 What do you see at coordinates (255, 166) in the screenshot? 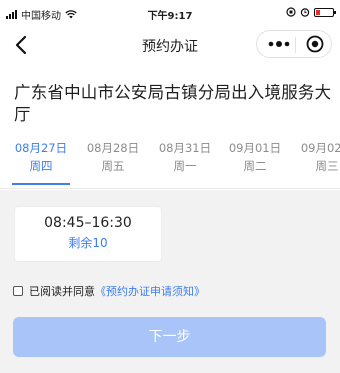
I see `tab-weekday: 周二` at bounding box center [255, 166].